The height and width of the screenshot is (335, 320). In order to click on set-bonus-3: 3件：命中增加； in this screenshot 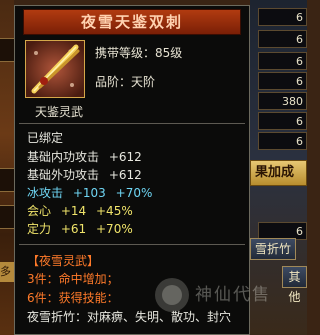, I will do `click(73, 279)`.